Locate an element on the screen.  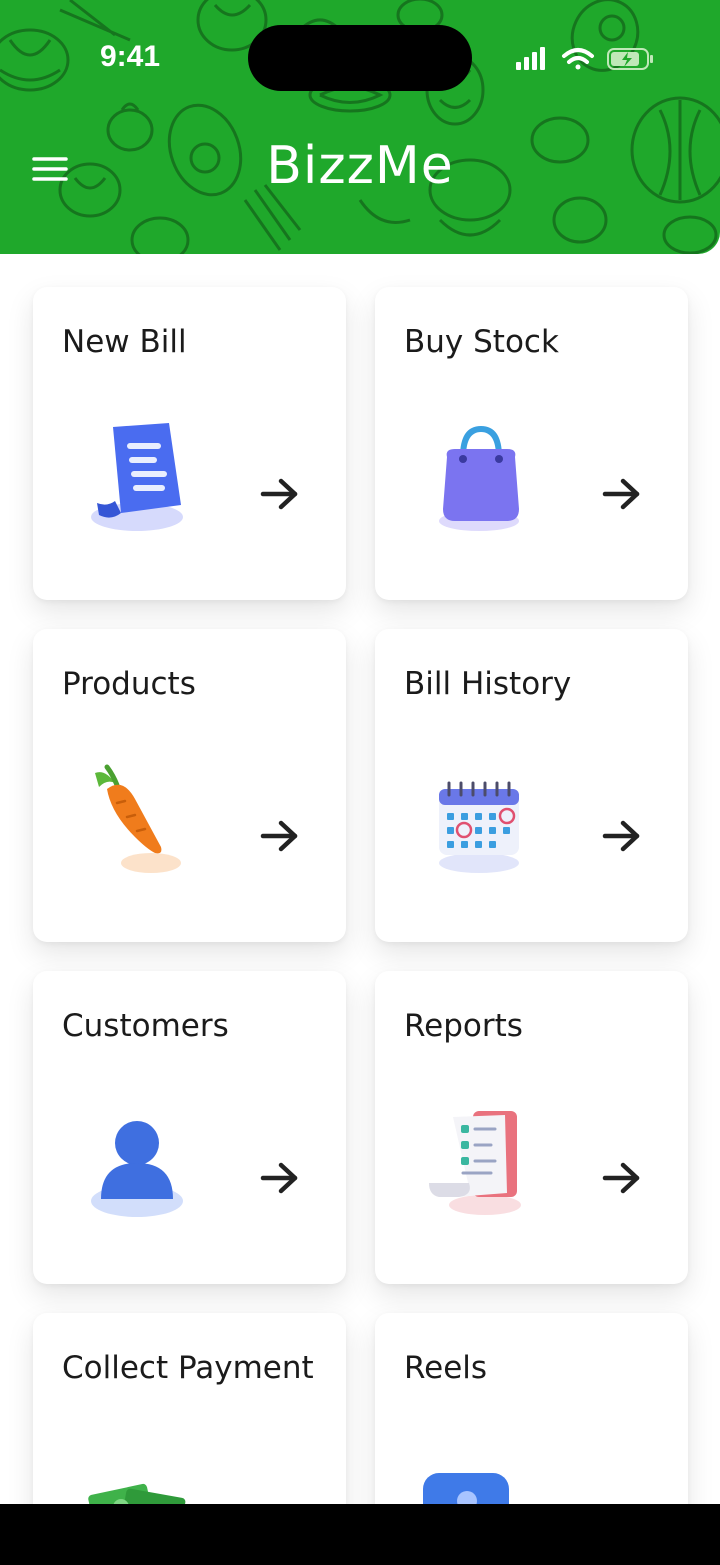
card-title: Bill History is located at coordinates (488, 684).